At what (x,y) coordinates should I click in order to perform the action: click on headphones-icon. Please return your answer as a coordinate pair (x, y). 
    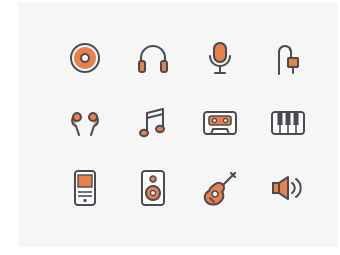
    Looking at the image, I should click on (153, 58).